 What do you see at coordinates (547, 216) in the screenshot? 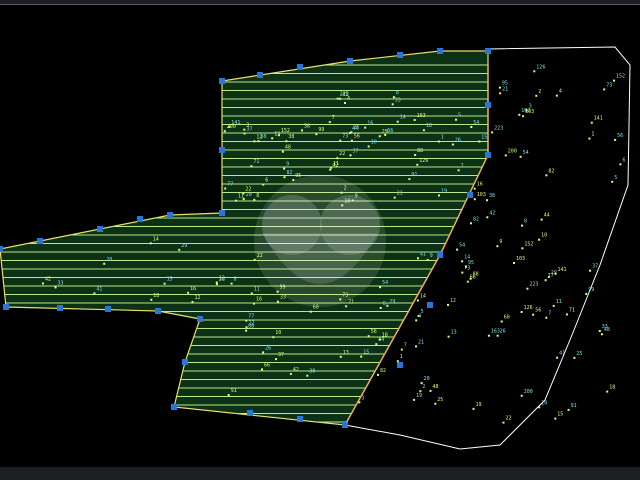
I see `survey-point-label: 44` at bounding box center [547, 216].